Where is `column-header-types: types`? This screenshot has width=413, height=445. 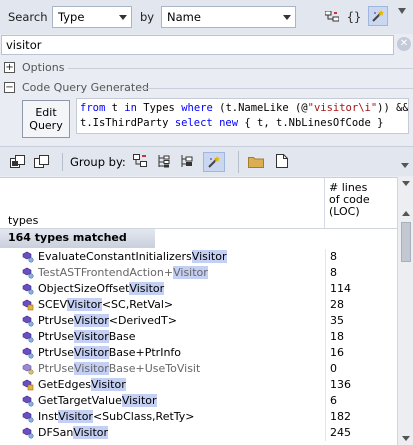
column-header-types: types is located at coordinates (162, 203).